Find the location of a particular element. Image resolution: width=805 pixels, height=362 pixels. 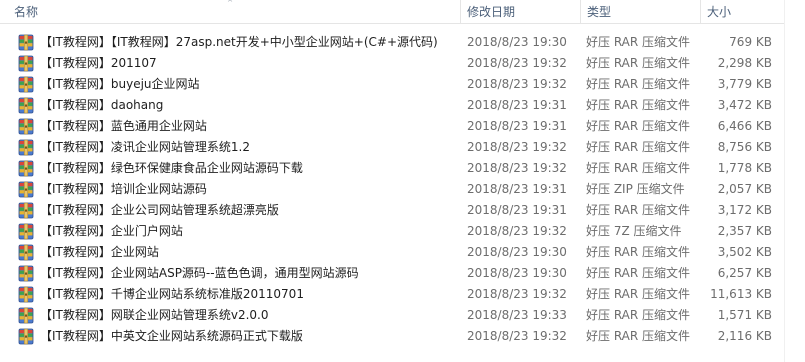

column-header-date: 修改日期 is located at coordinates (521, 11).